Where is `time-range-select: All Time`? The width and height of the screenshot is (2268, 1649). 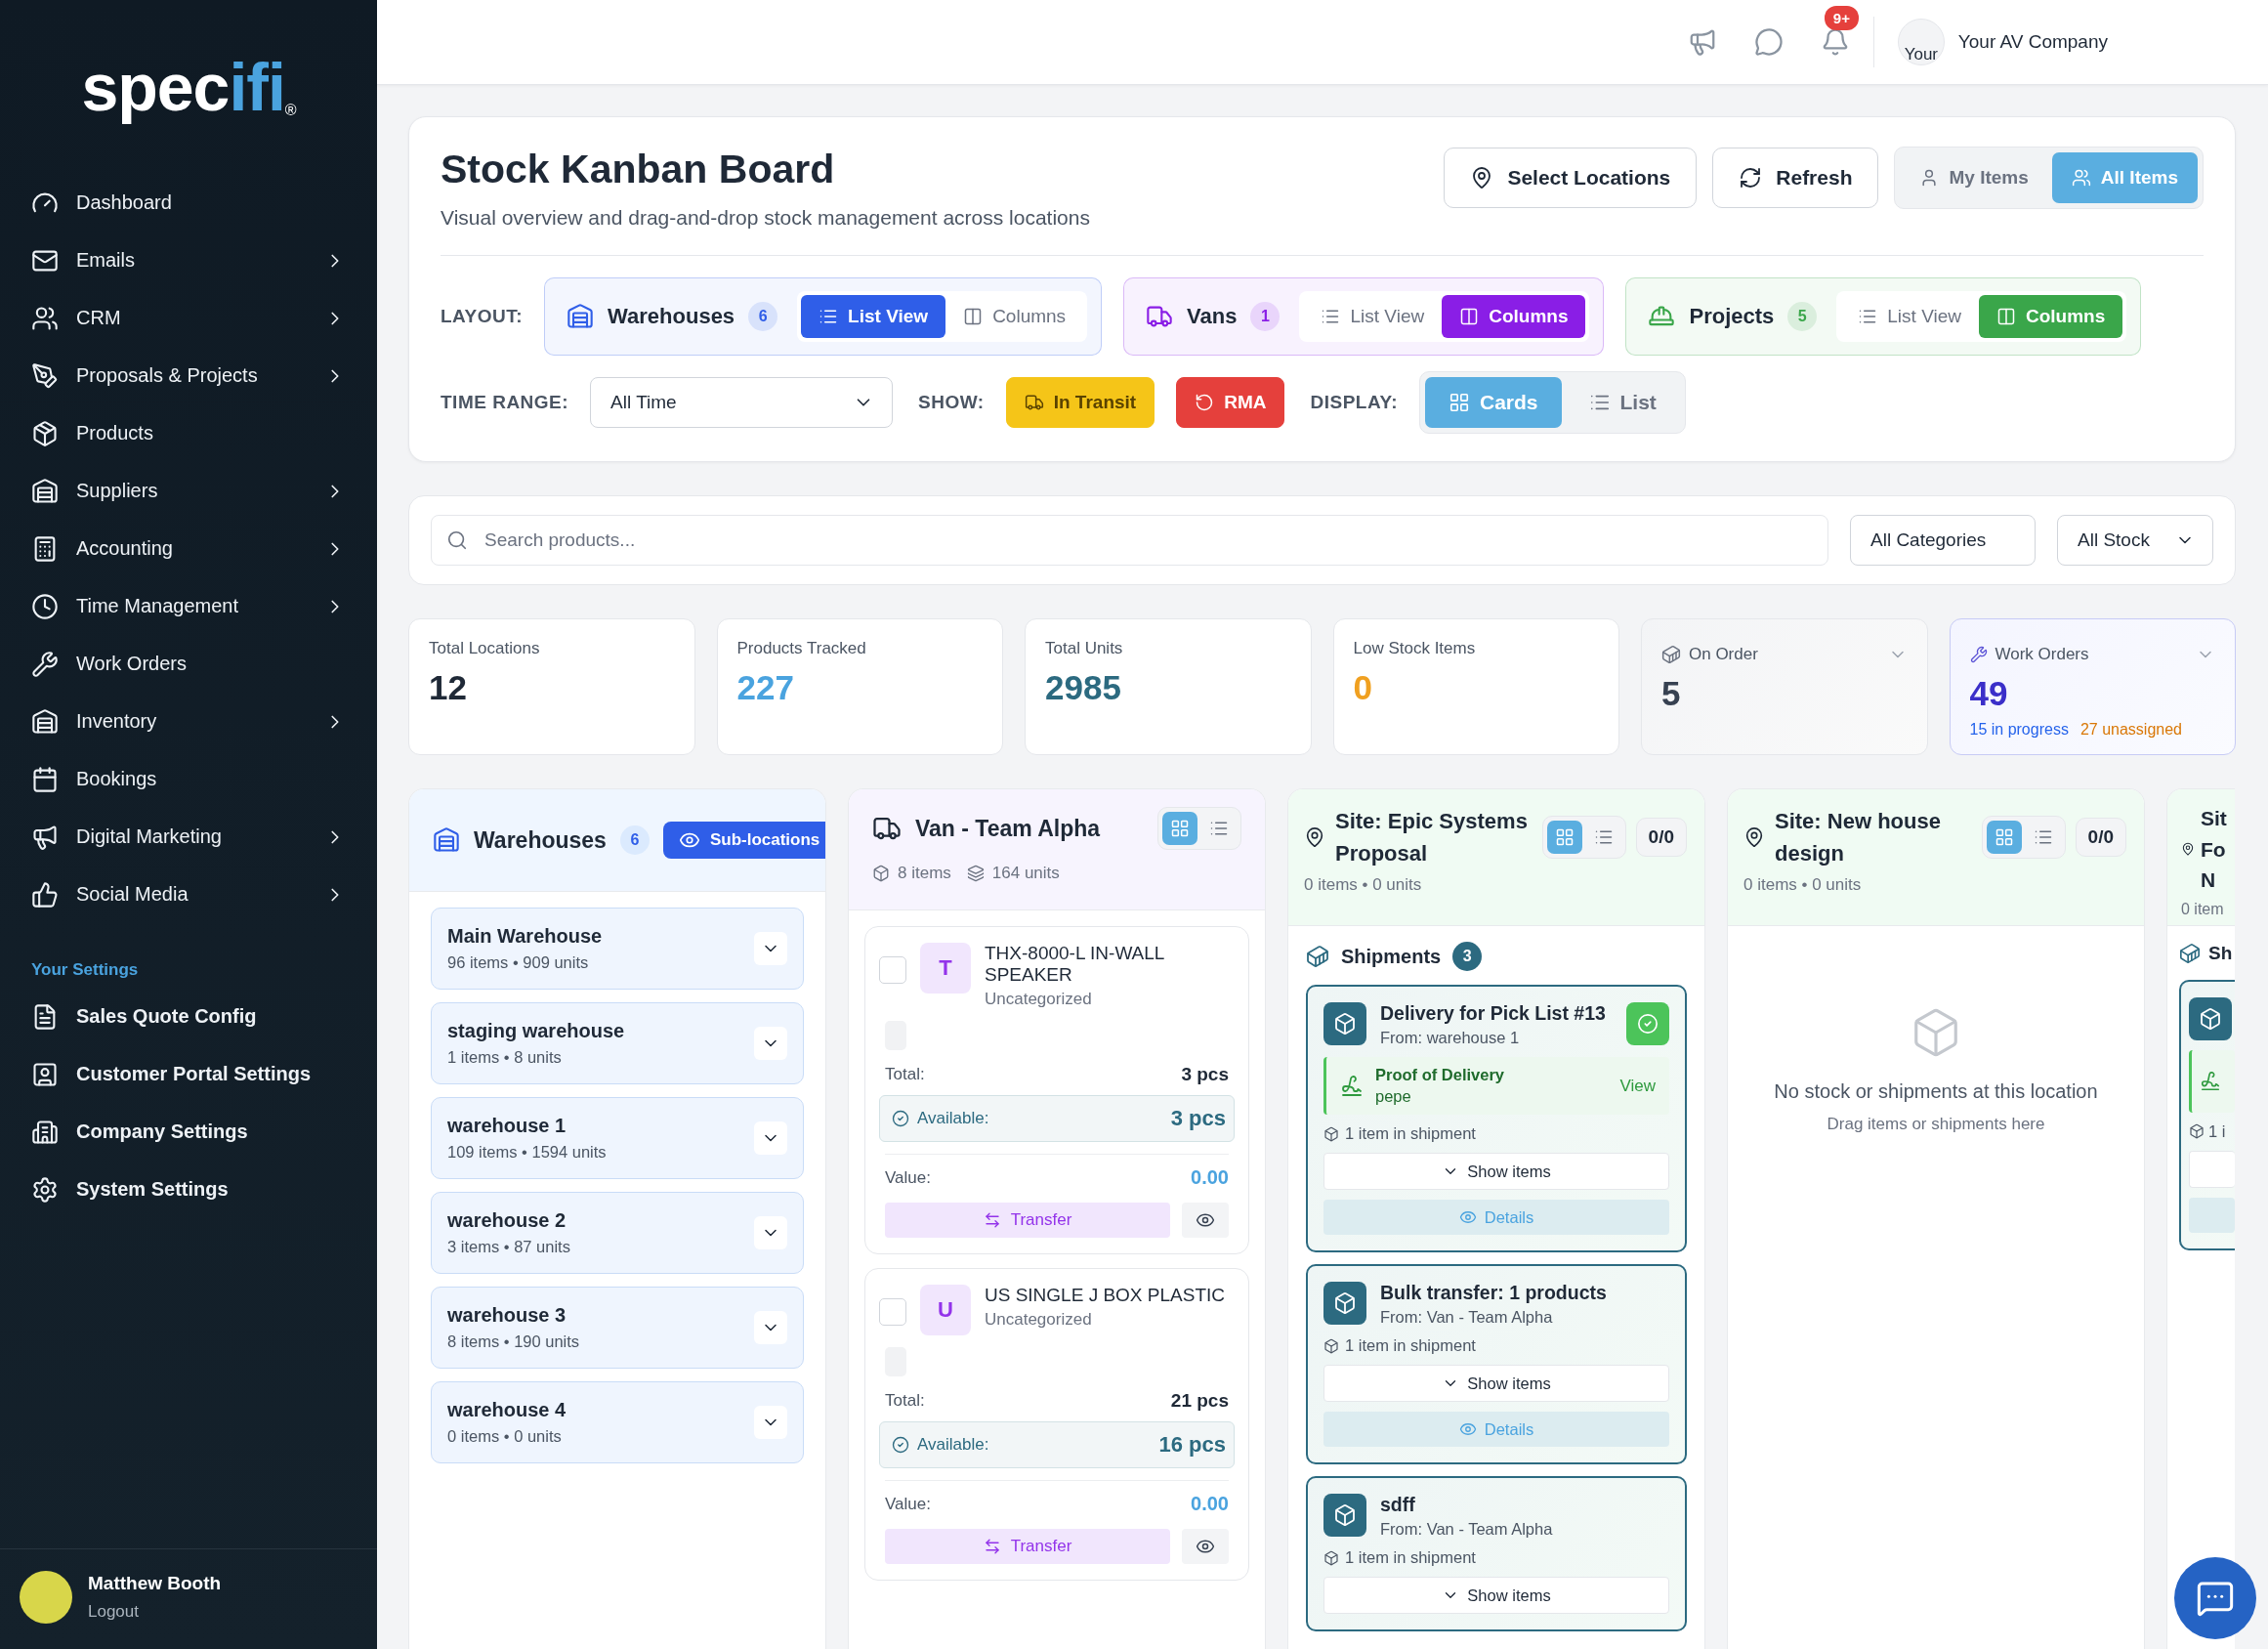 time-range-select: All Time is located at coordinates (742, 402).